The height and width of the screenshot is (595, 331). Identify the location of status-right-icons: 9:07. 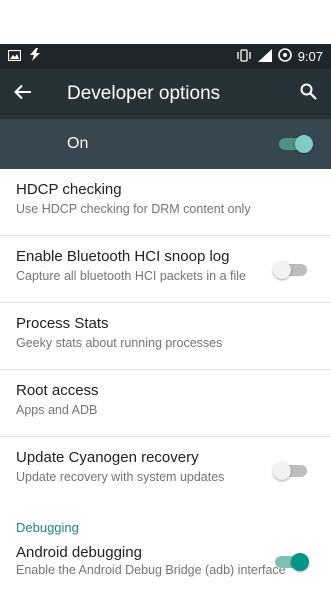
(279, 56).